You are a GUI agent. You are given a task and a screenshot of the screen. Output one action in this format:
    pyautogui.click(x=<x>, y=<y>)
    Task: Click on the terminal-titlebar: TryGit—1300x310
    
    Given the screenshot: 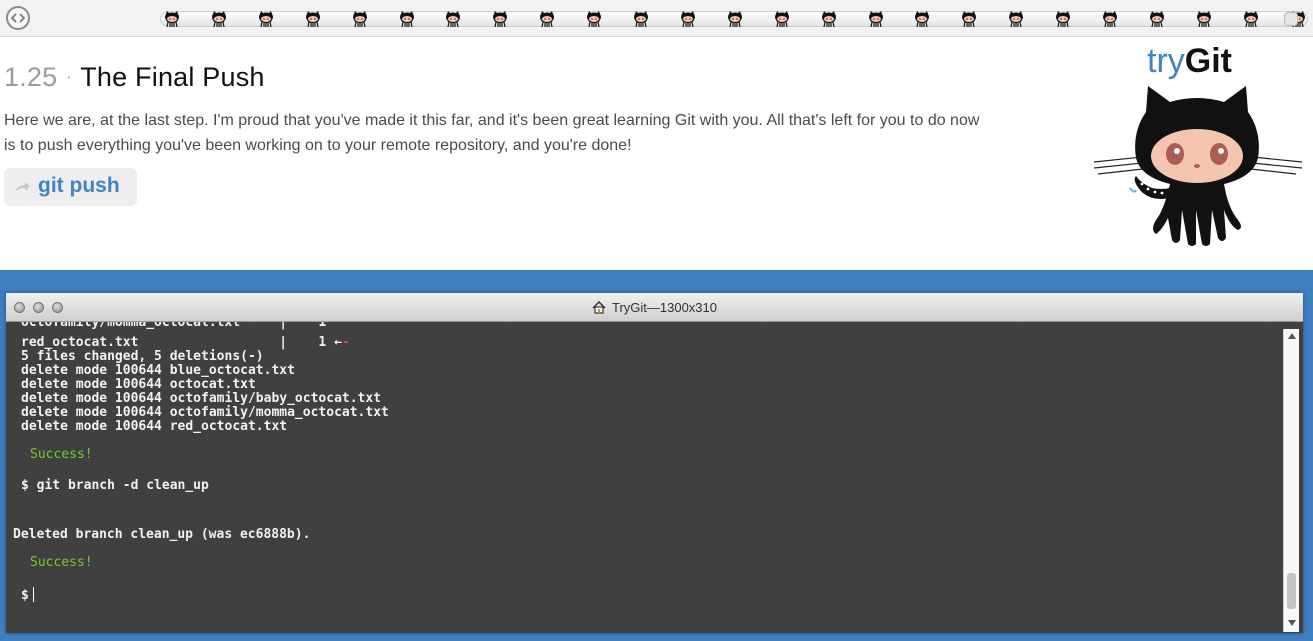 What is the action you would take?
    pyautogui.click(x=654, y=307)
    